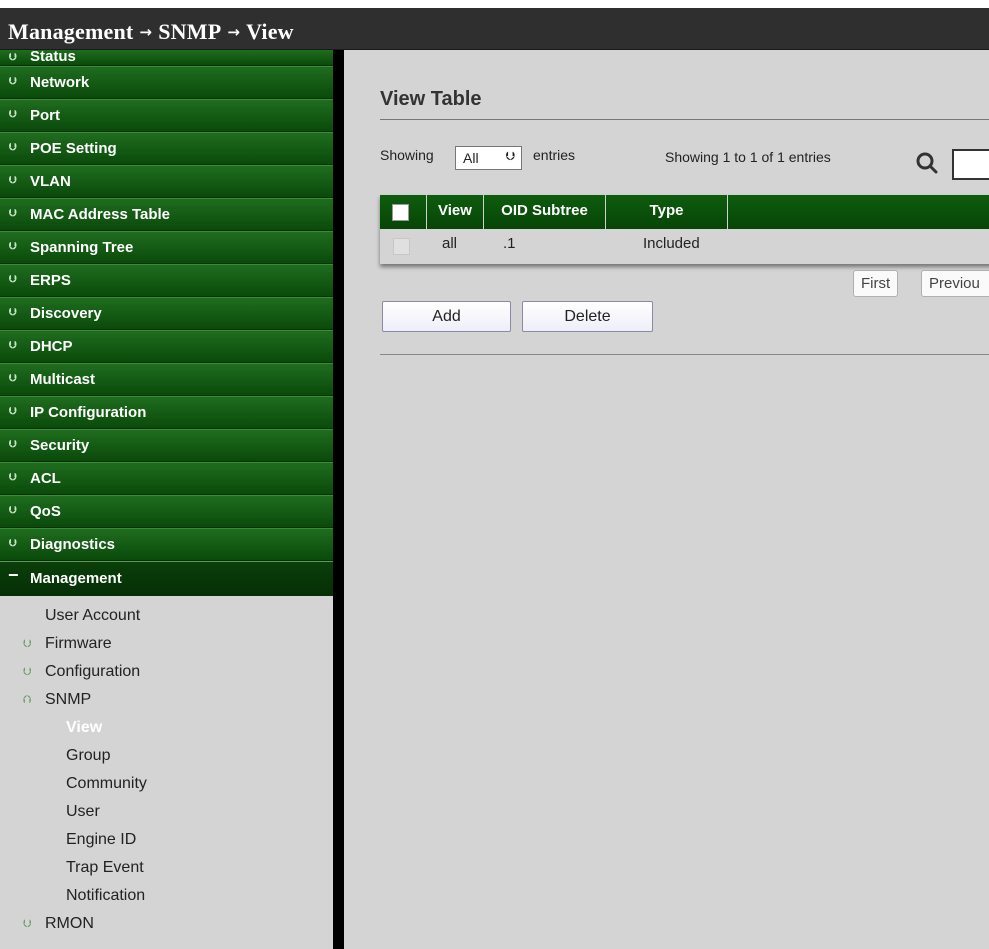 The width and height of the screenshot is (989, 949). What do you see at coordinates (78, 643) in the screenshot?
I see `submenu-label: Firmware` at bounding box center [78, 643].